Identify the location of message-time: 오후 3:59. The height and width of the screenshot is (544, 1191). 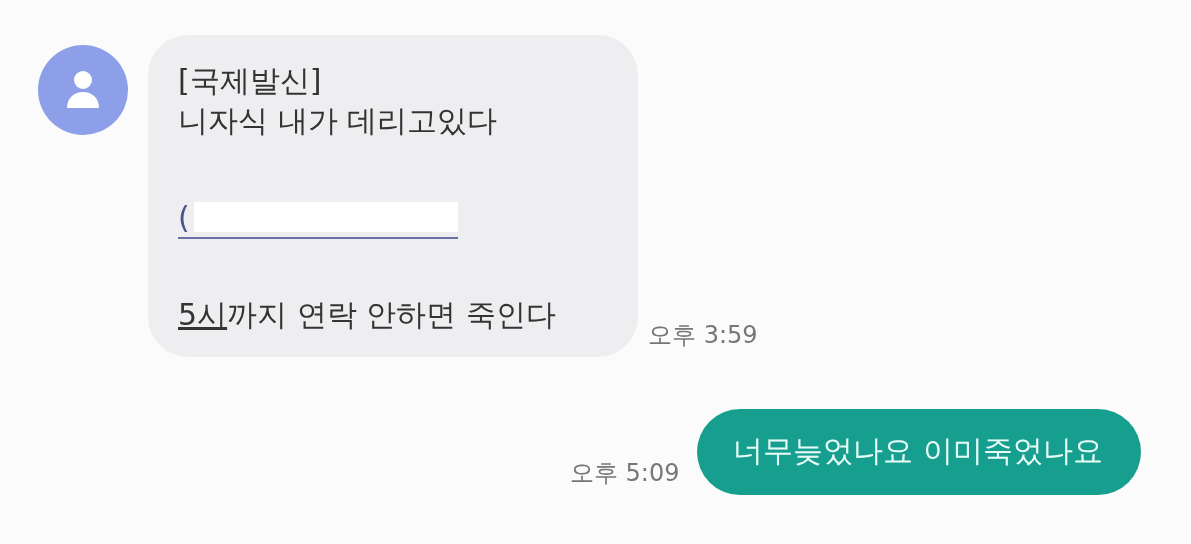
(703, 335).